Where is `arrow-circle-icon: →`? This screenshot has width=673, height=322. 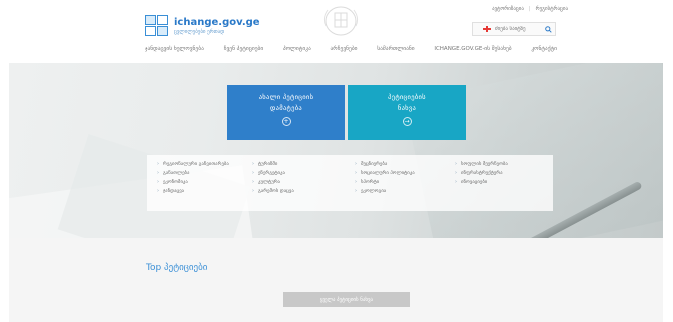
arrow-circle-icon: → is located at coordinates (407, 121).